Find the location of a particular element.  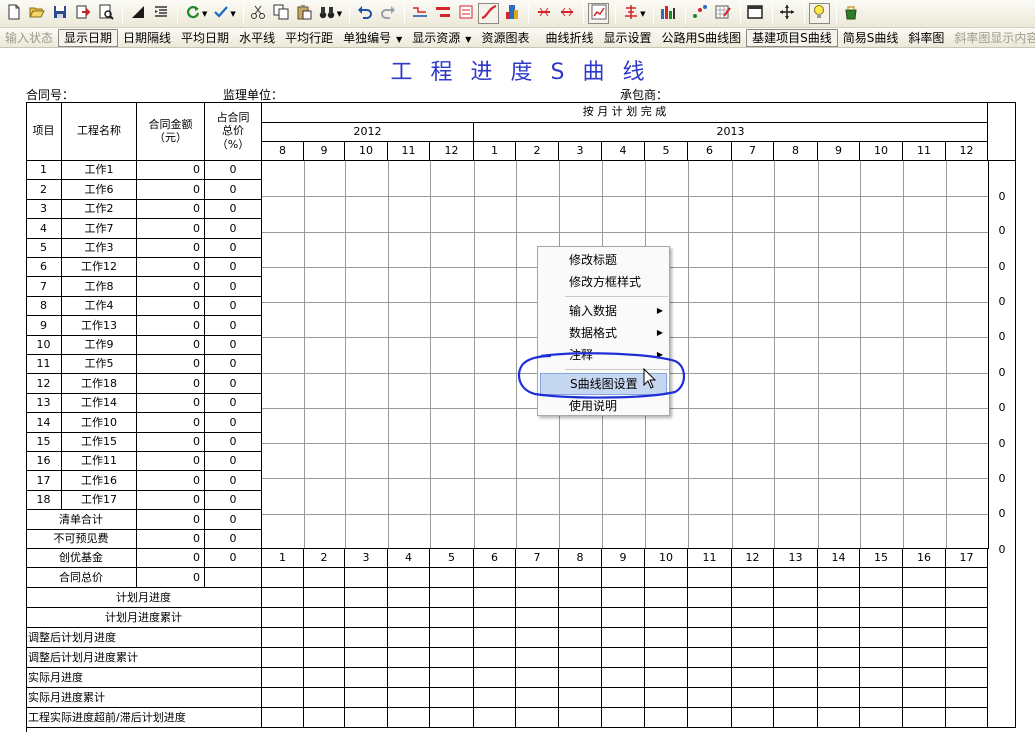

context-menu-item: 注释 ▶ is located at coordinates (603, 355).